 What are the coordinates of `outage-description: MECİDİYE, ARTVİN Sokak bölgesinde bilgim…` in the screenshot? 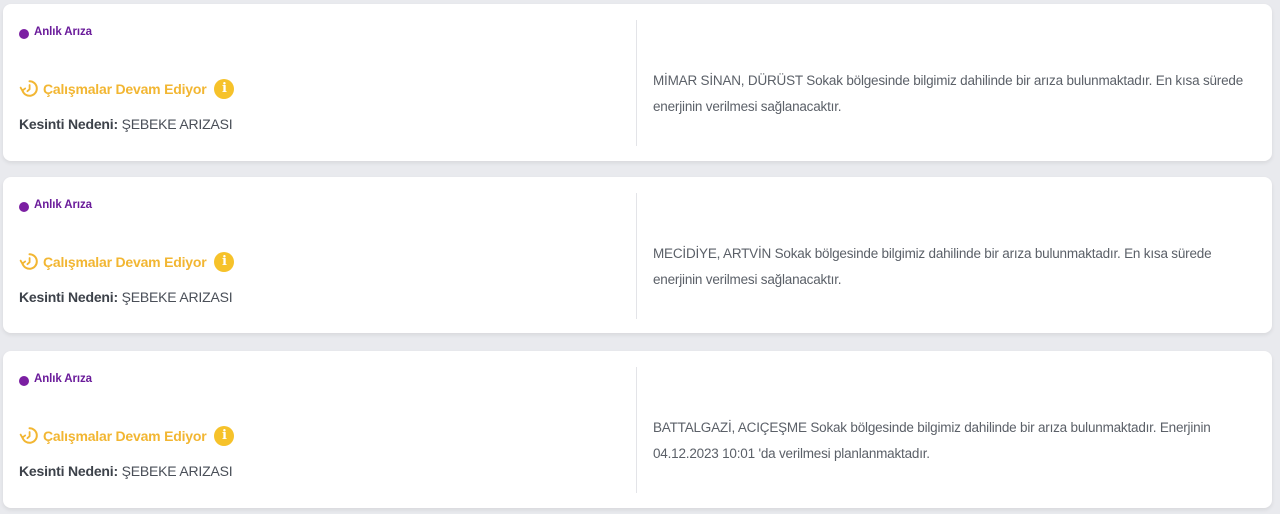 It's located at (932, 266).